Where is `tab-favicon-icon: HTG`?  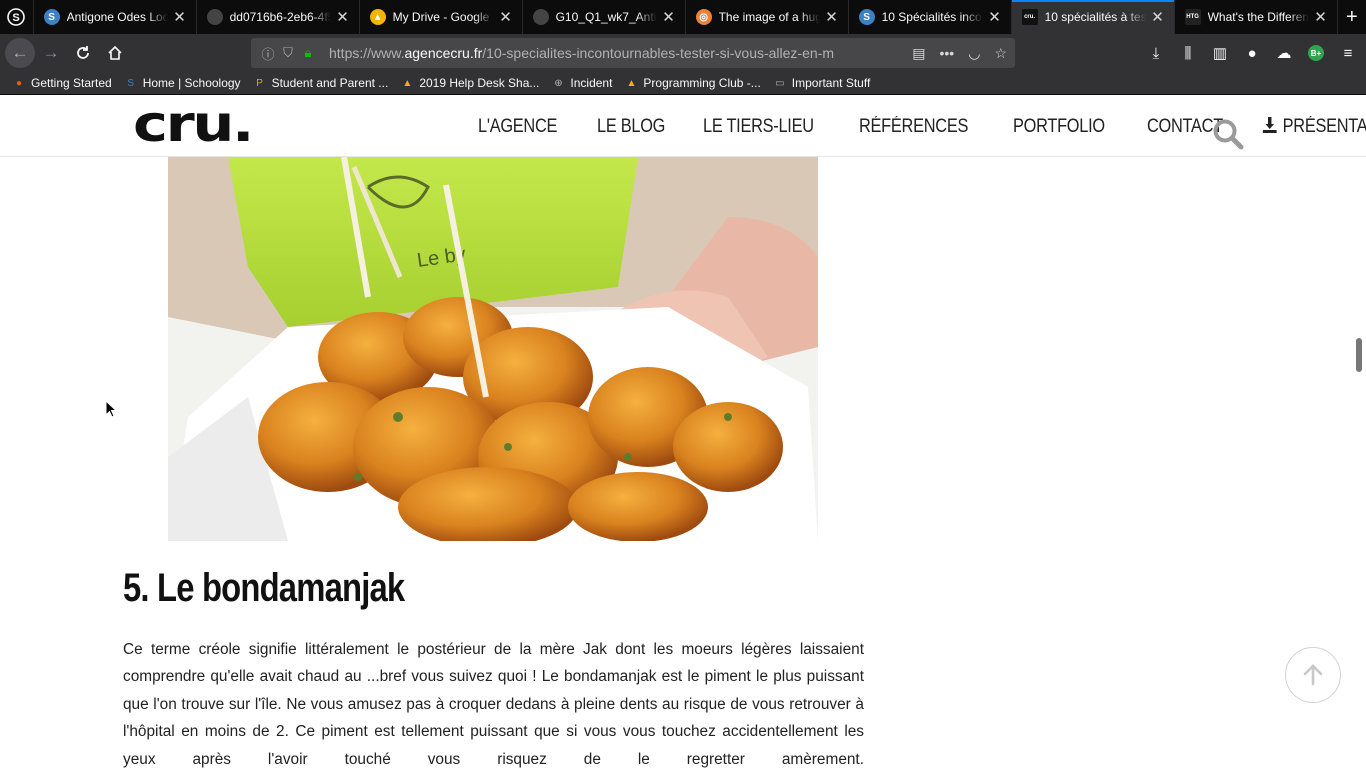
tab-favicon-icon: HTG is located at coordinates (1192, 17).